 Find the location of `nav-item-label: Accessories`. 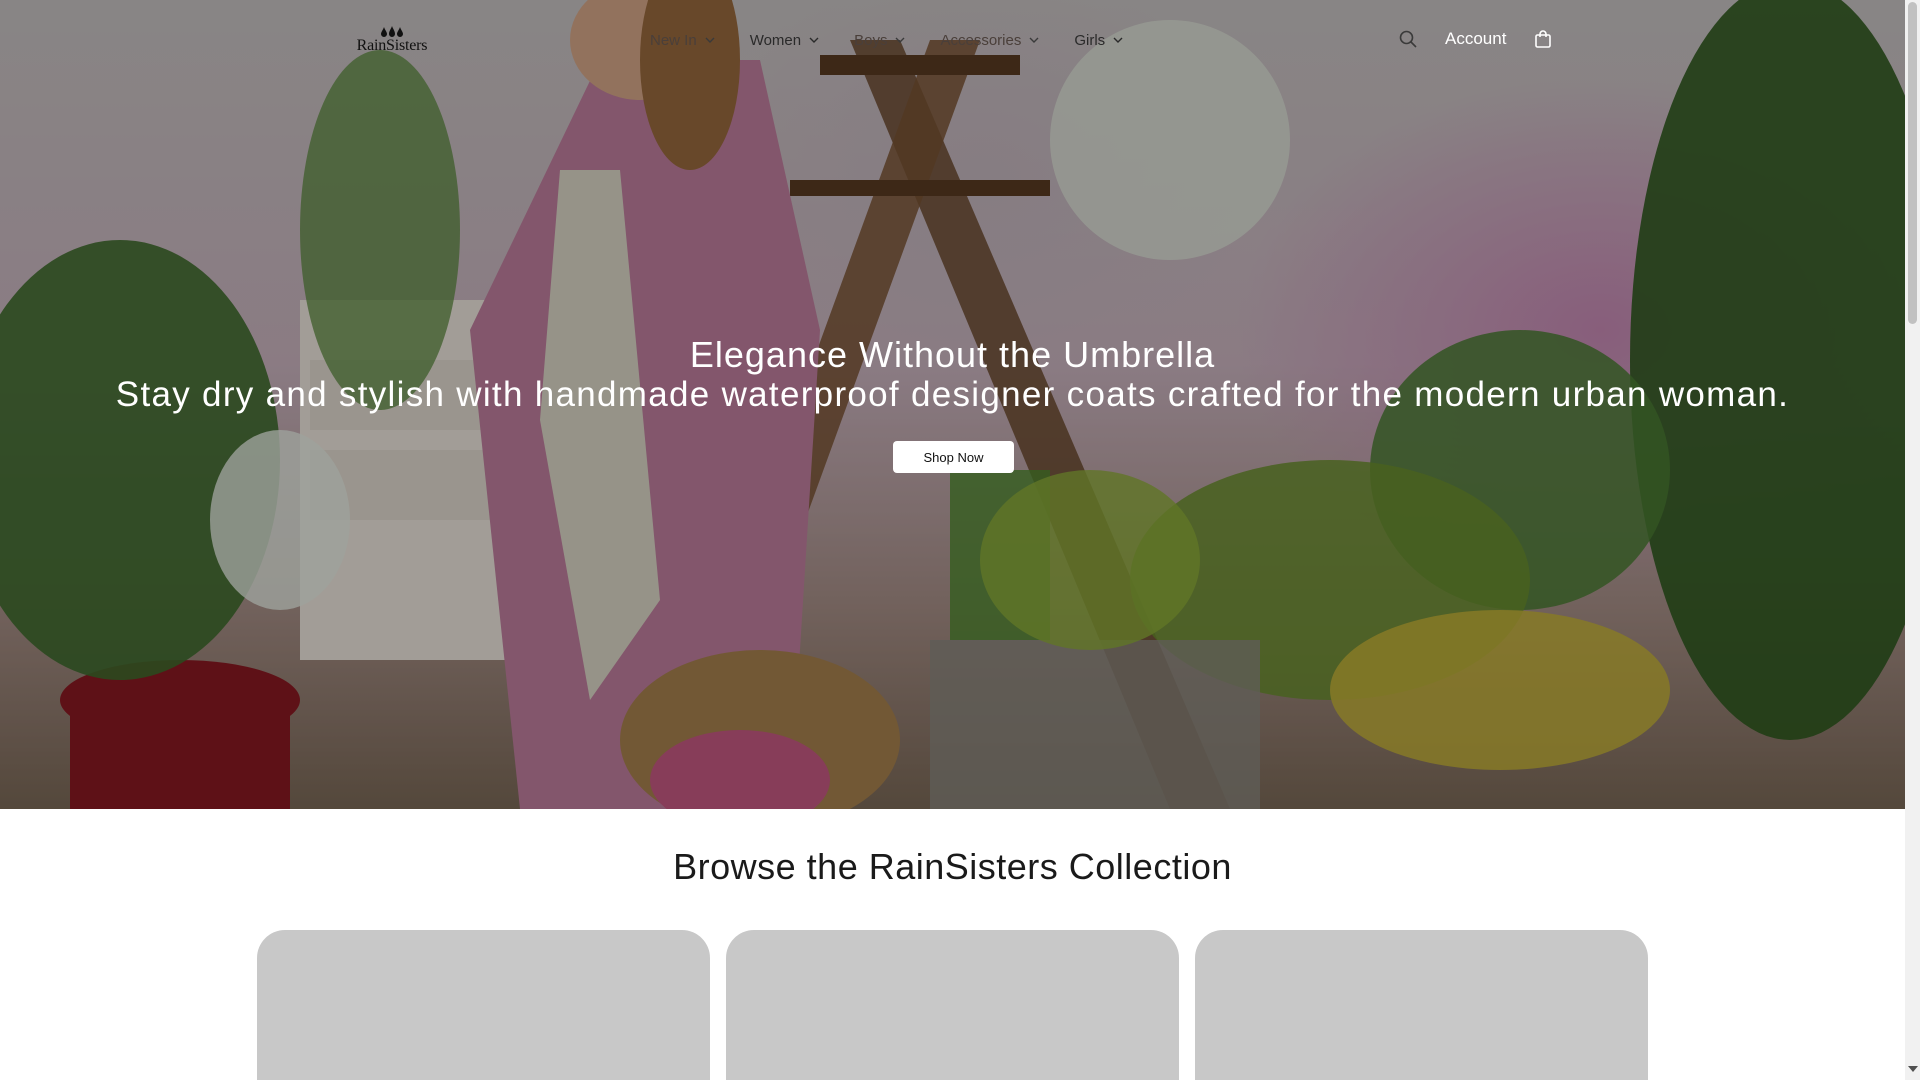

nav-item-label: Accessories is located at coordinates (981, 40).